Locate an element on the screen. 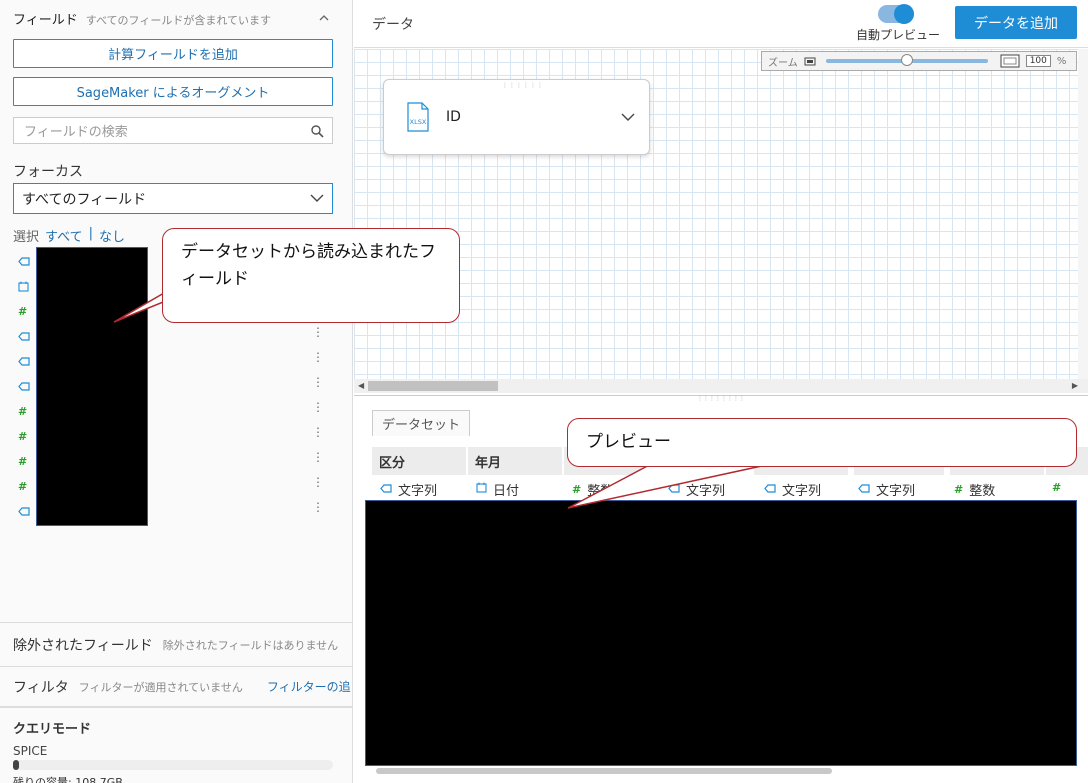 This screenshot has height=783, width=1088. fields-header: フィールド すべてのフィールドが含まれています is located at coordinates (142, 18).